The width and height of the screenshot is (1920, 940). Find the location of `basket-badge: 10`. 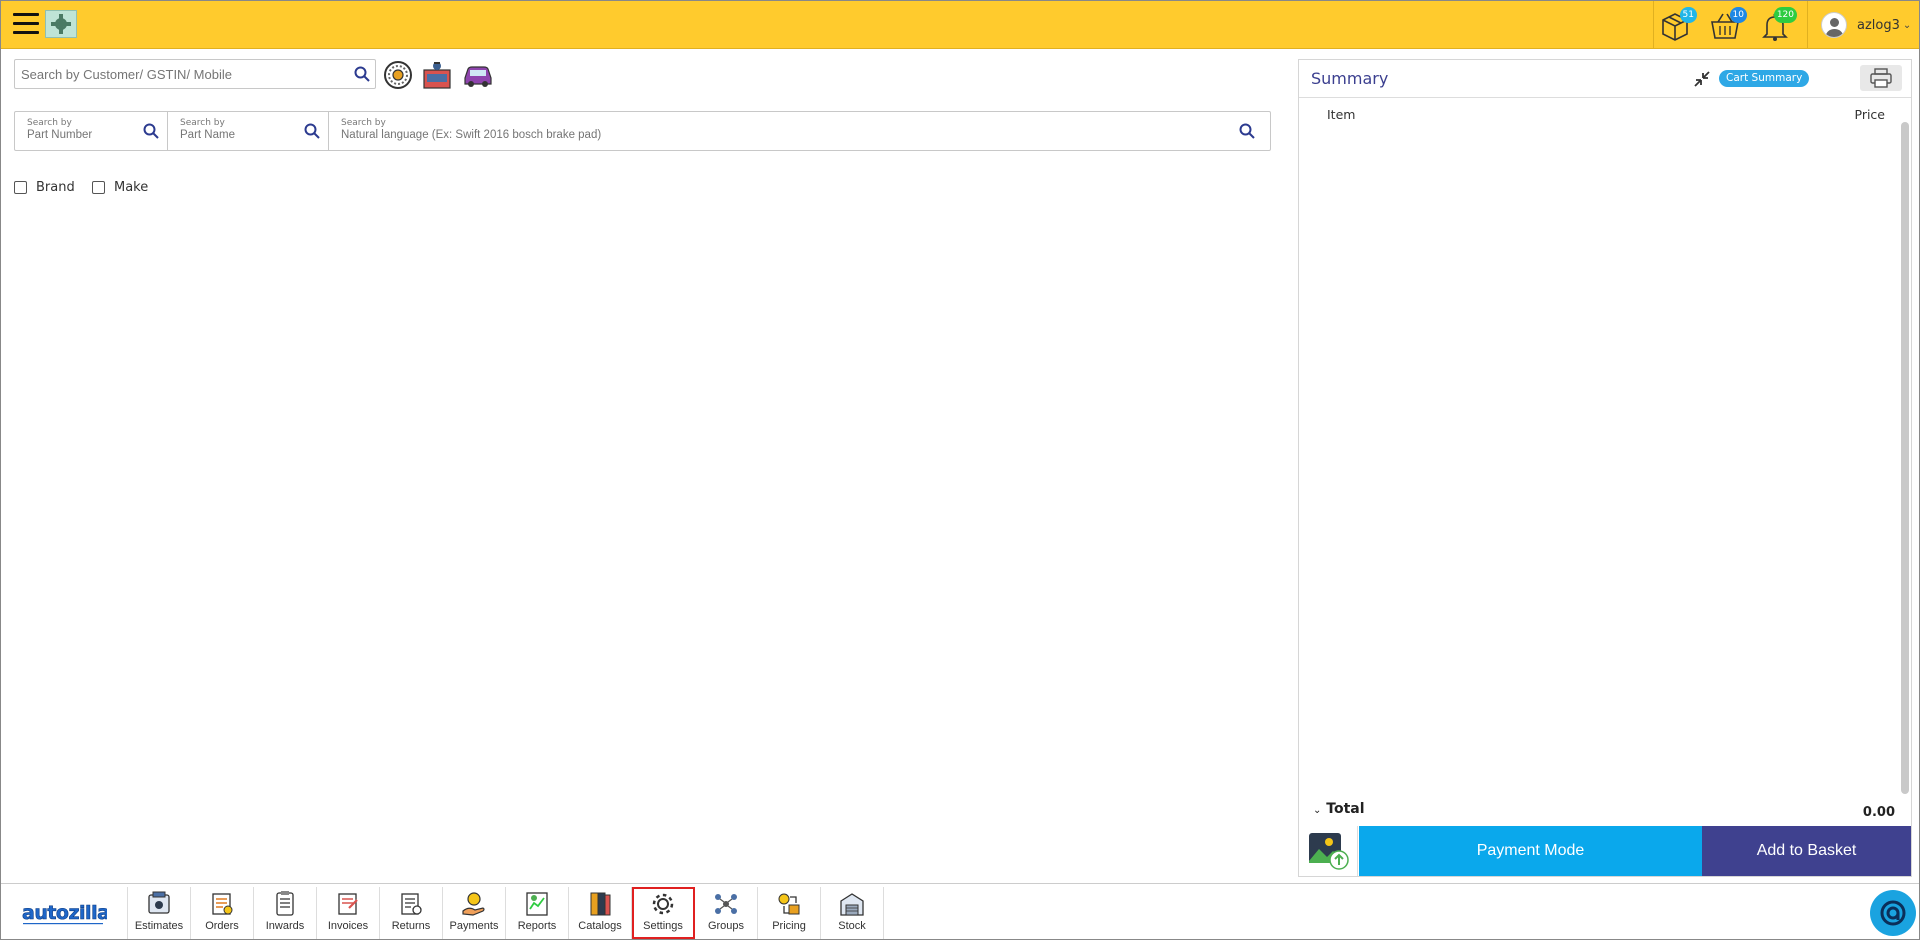

basket-badge: 10 is located at coordinates (1738, 15).